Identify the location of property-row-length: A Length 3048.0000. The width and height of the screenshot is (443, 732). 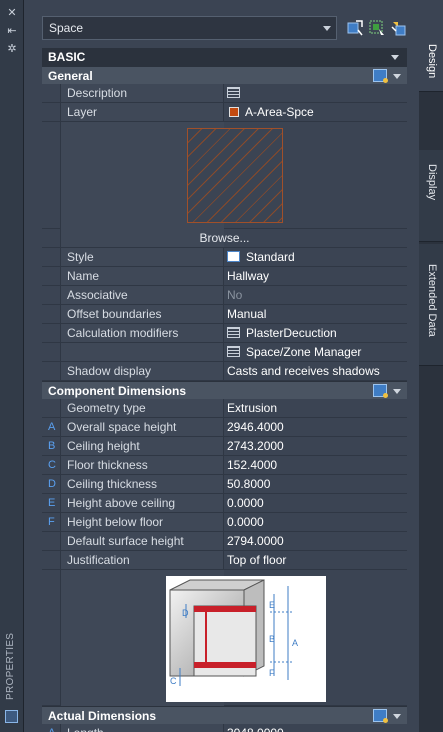
(224, 728).